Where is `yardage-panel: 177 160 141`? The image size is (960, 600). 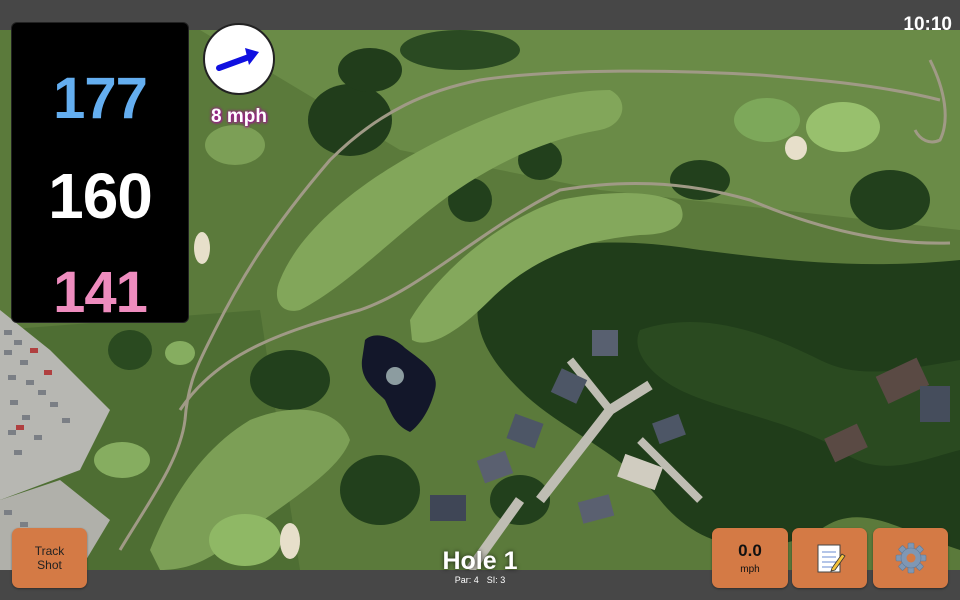 yardage-panel: 177 160 141 is located at coordinates (100, 172).